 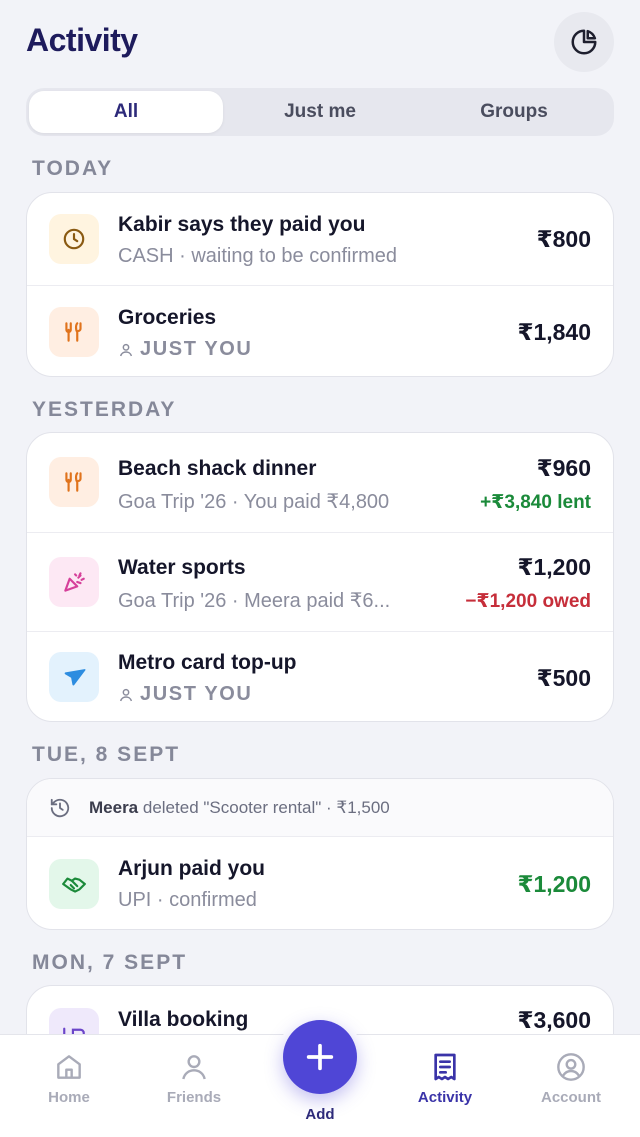 What do you see at coordinates (207, 662) in the screenshot?
I see `row-title: Metro card top-up` at bounding box center [207, 662].